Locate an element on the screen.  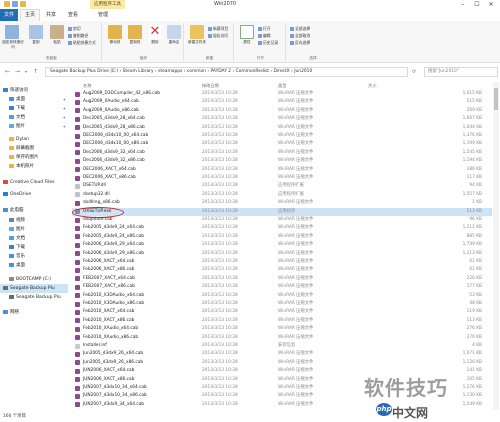
move-to-label: 移动到 is located at coordinates (115, 42).